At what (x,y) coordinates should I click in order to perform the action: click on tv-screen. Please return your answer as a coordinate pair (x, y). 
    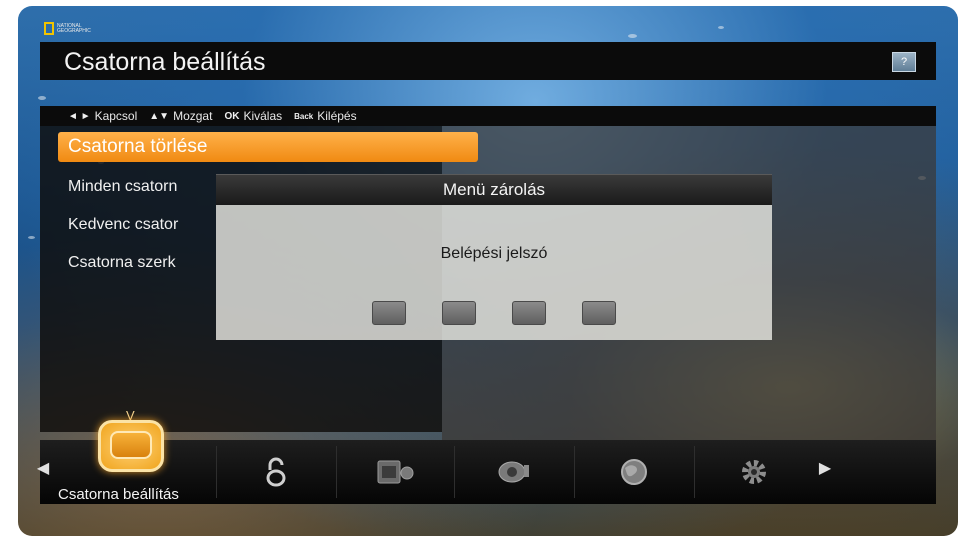
    Looking at the image, I should click on (131, 445).